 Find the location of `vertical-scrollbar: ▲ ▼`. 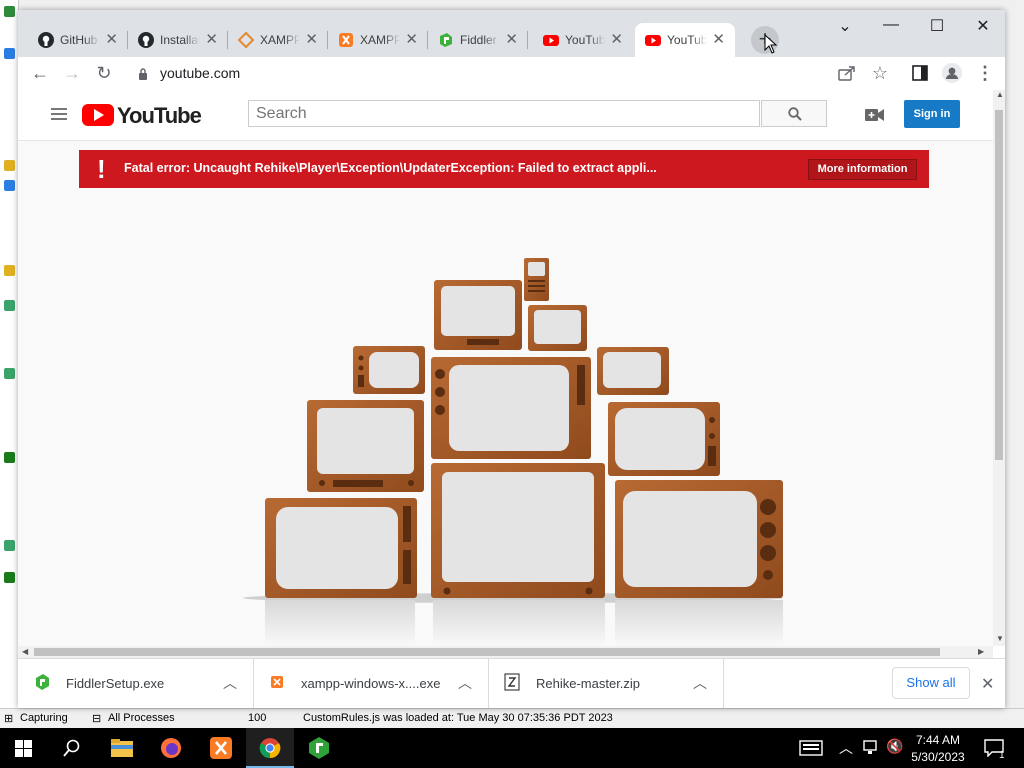

vertical-scrollbar: ▲ ▼ is located at coordinates (999, 368).